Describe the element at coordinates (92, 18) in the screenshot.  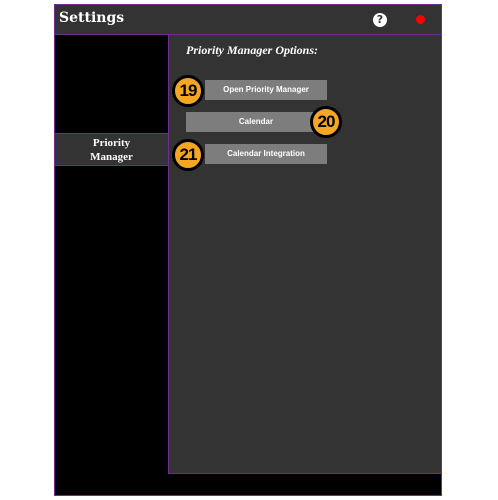
I see `window-title: Settings` at that location.